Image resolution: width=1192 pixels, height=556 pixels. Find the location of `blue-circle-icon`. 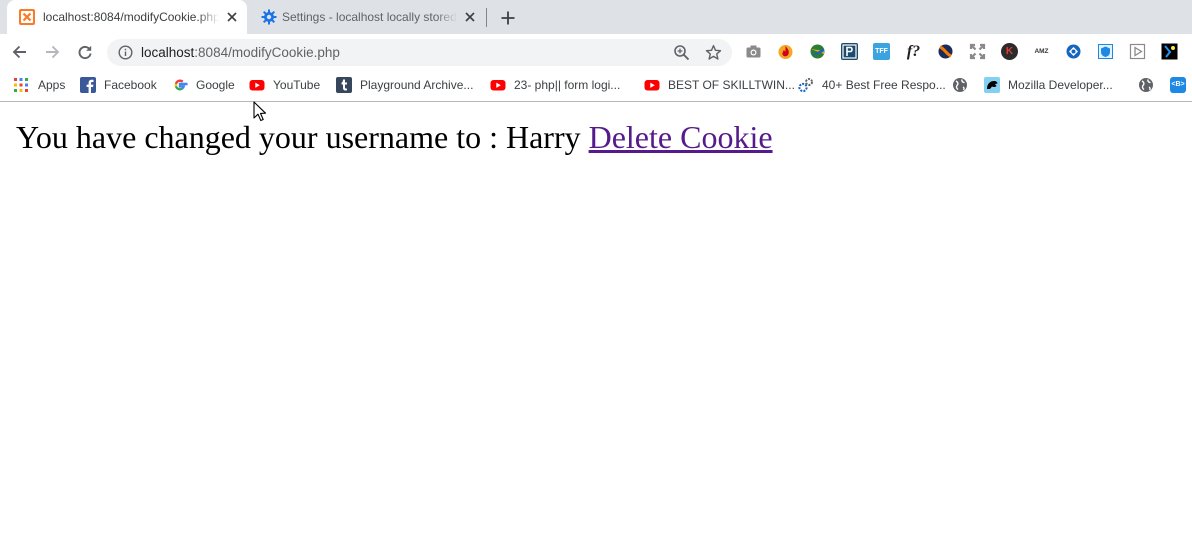

blue-circle-icon is located at coordinates (1073, 51).